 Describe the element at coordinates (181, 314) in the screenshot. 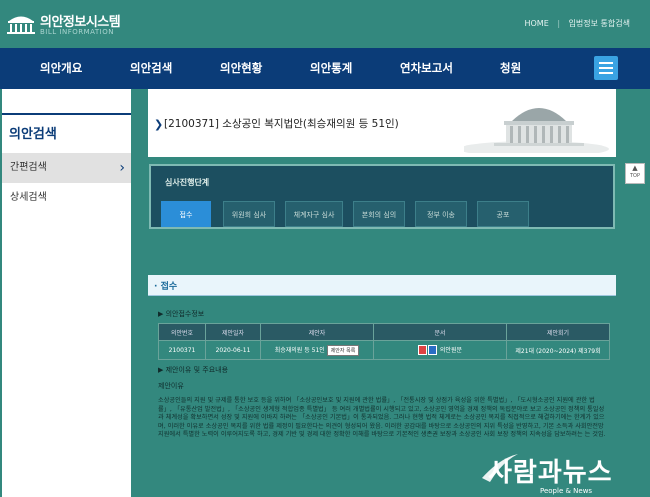

I see `info-subheading: ▶ 의안접수정보` at that location.